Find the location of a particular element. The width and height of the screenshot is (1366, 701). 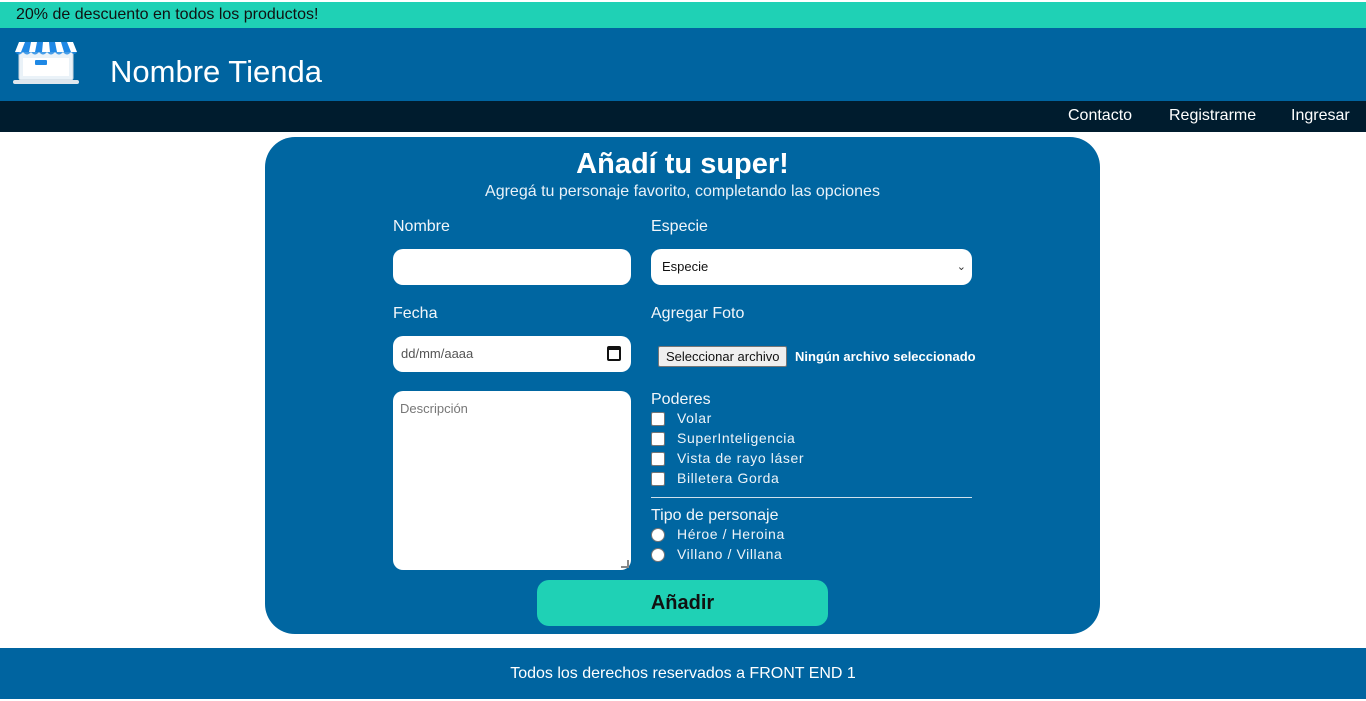

store-name: Nombre Tienda is located at coordinates (216, 71).